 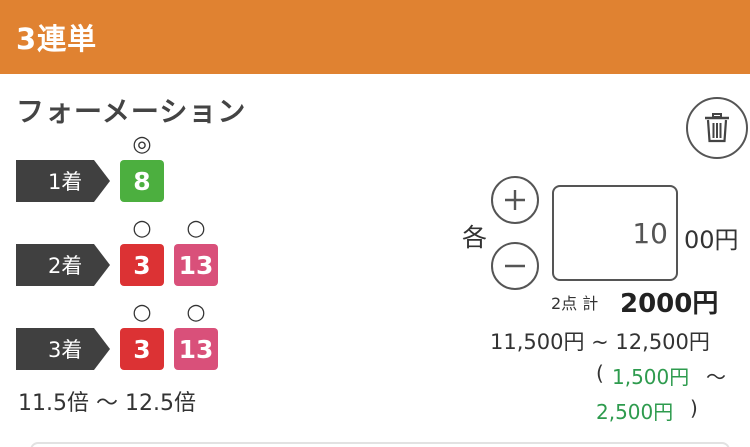 I want to click on mark-honmei: ◎, so click(x=142, y=144).